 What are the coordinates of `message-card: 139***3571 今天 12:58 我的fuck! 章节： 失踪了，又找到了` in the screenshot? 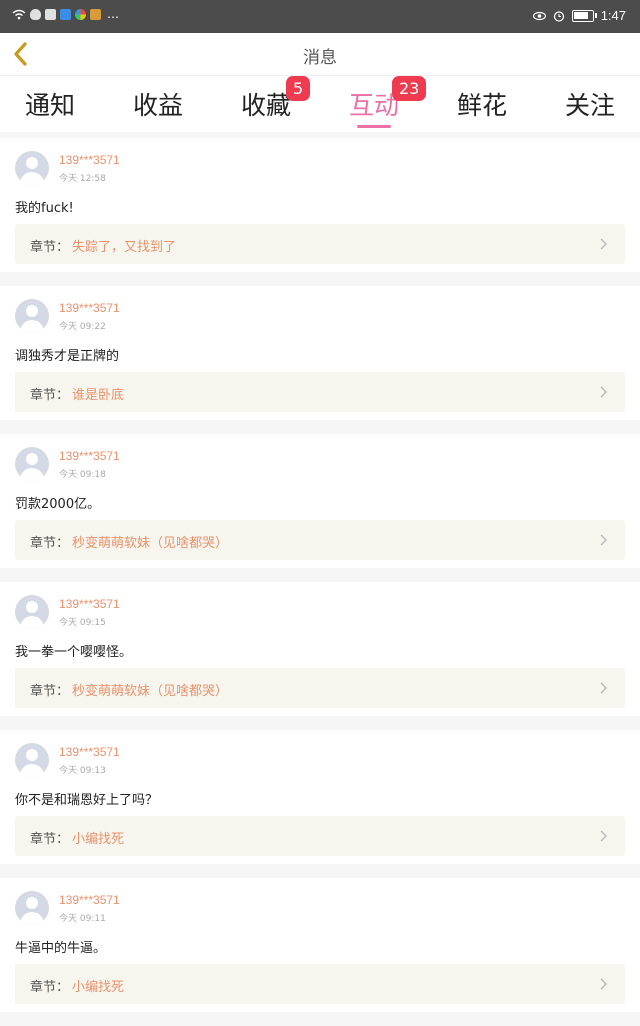 It's located at (320, 205).